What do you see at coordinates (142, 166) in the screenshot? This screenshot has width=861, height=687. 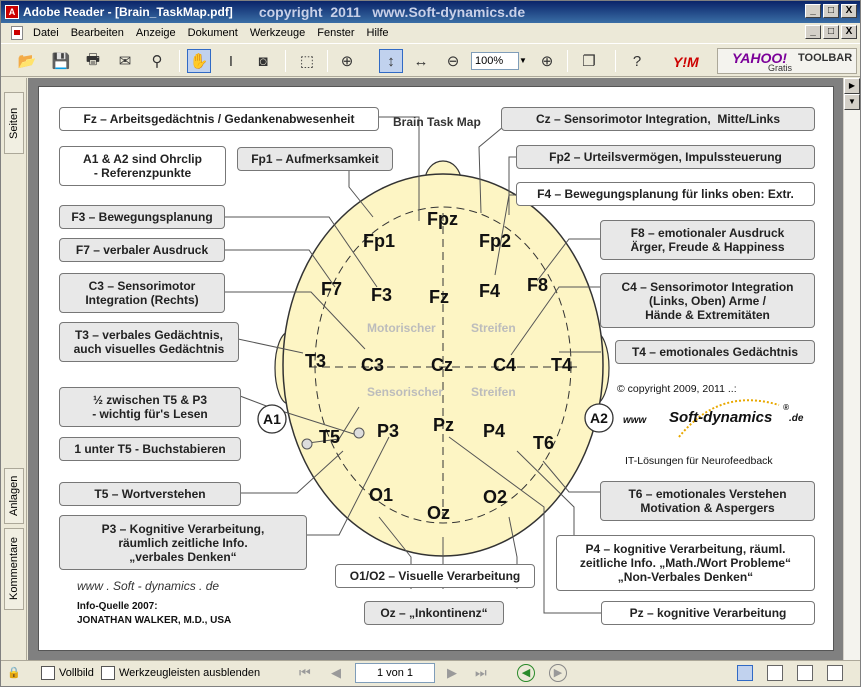 I see `box-a1-a2: A1 & A2 sind Ohrclip - Referenzpunkte` at bounding box center [142, 166].